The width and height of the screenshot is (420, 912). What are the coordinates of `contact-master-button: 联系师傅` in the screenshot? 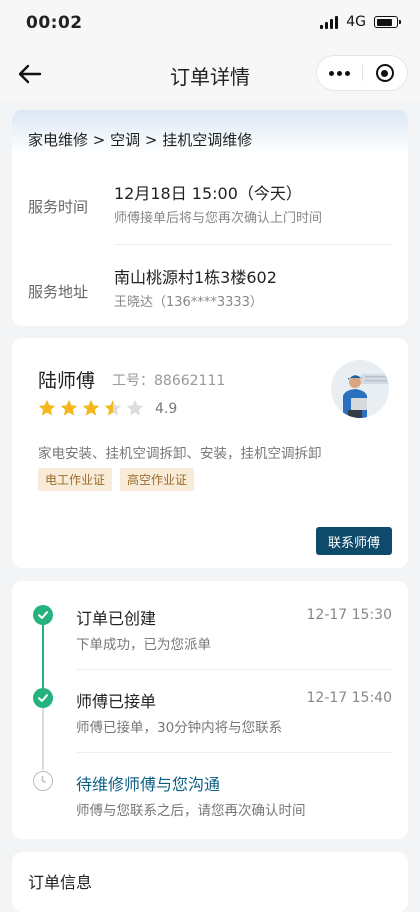 It's located at (354, 541).